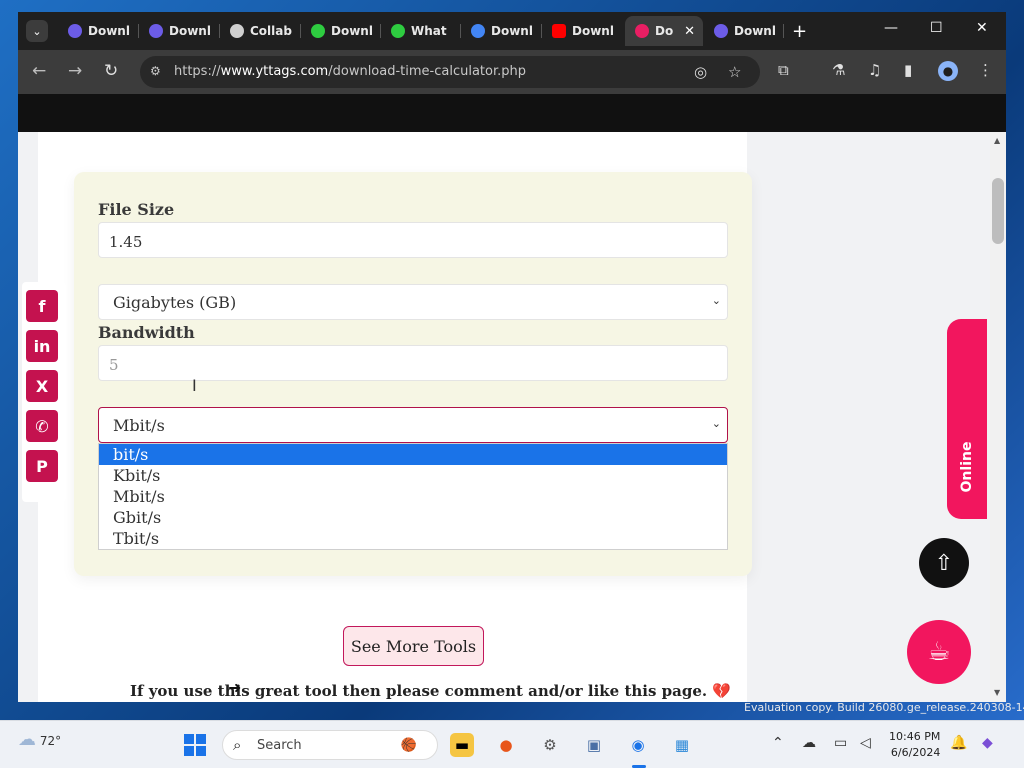  I want to click on chrome-icon: ◉, so click(638, 745).